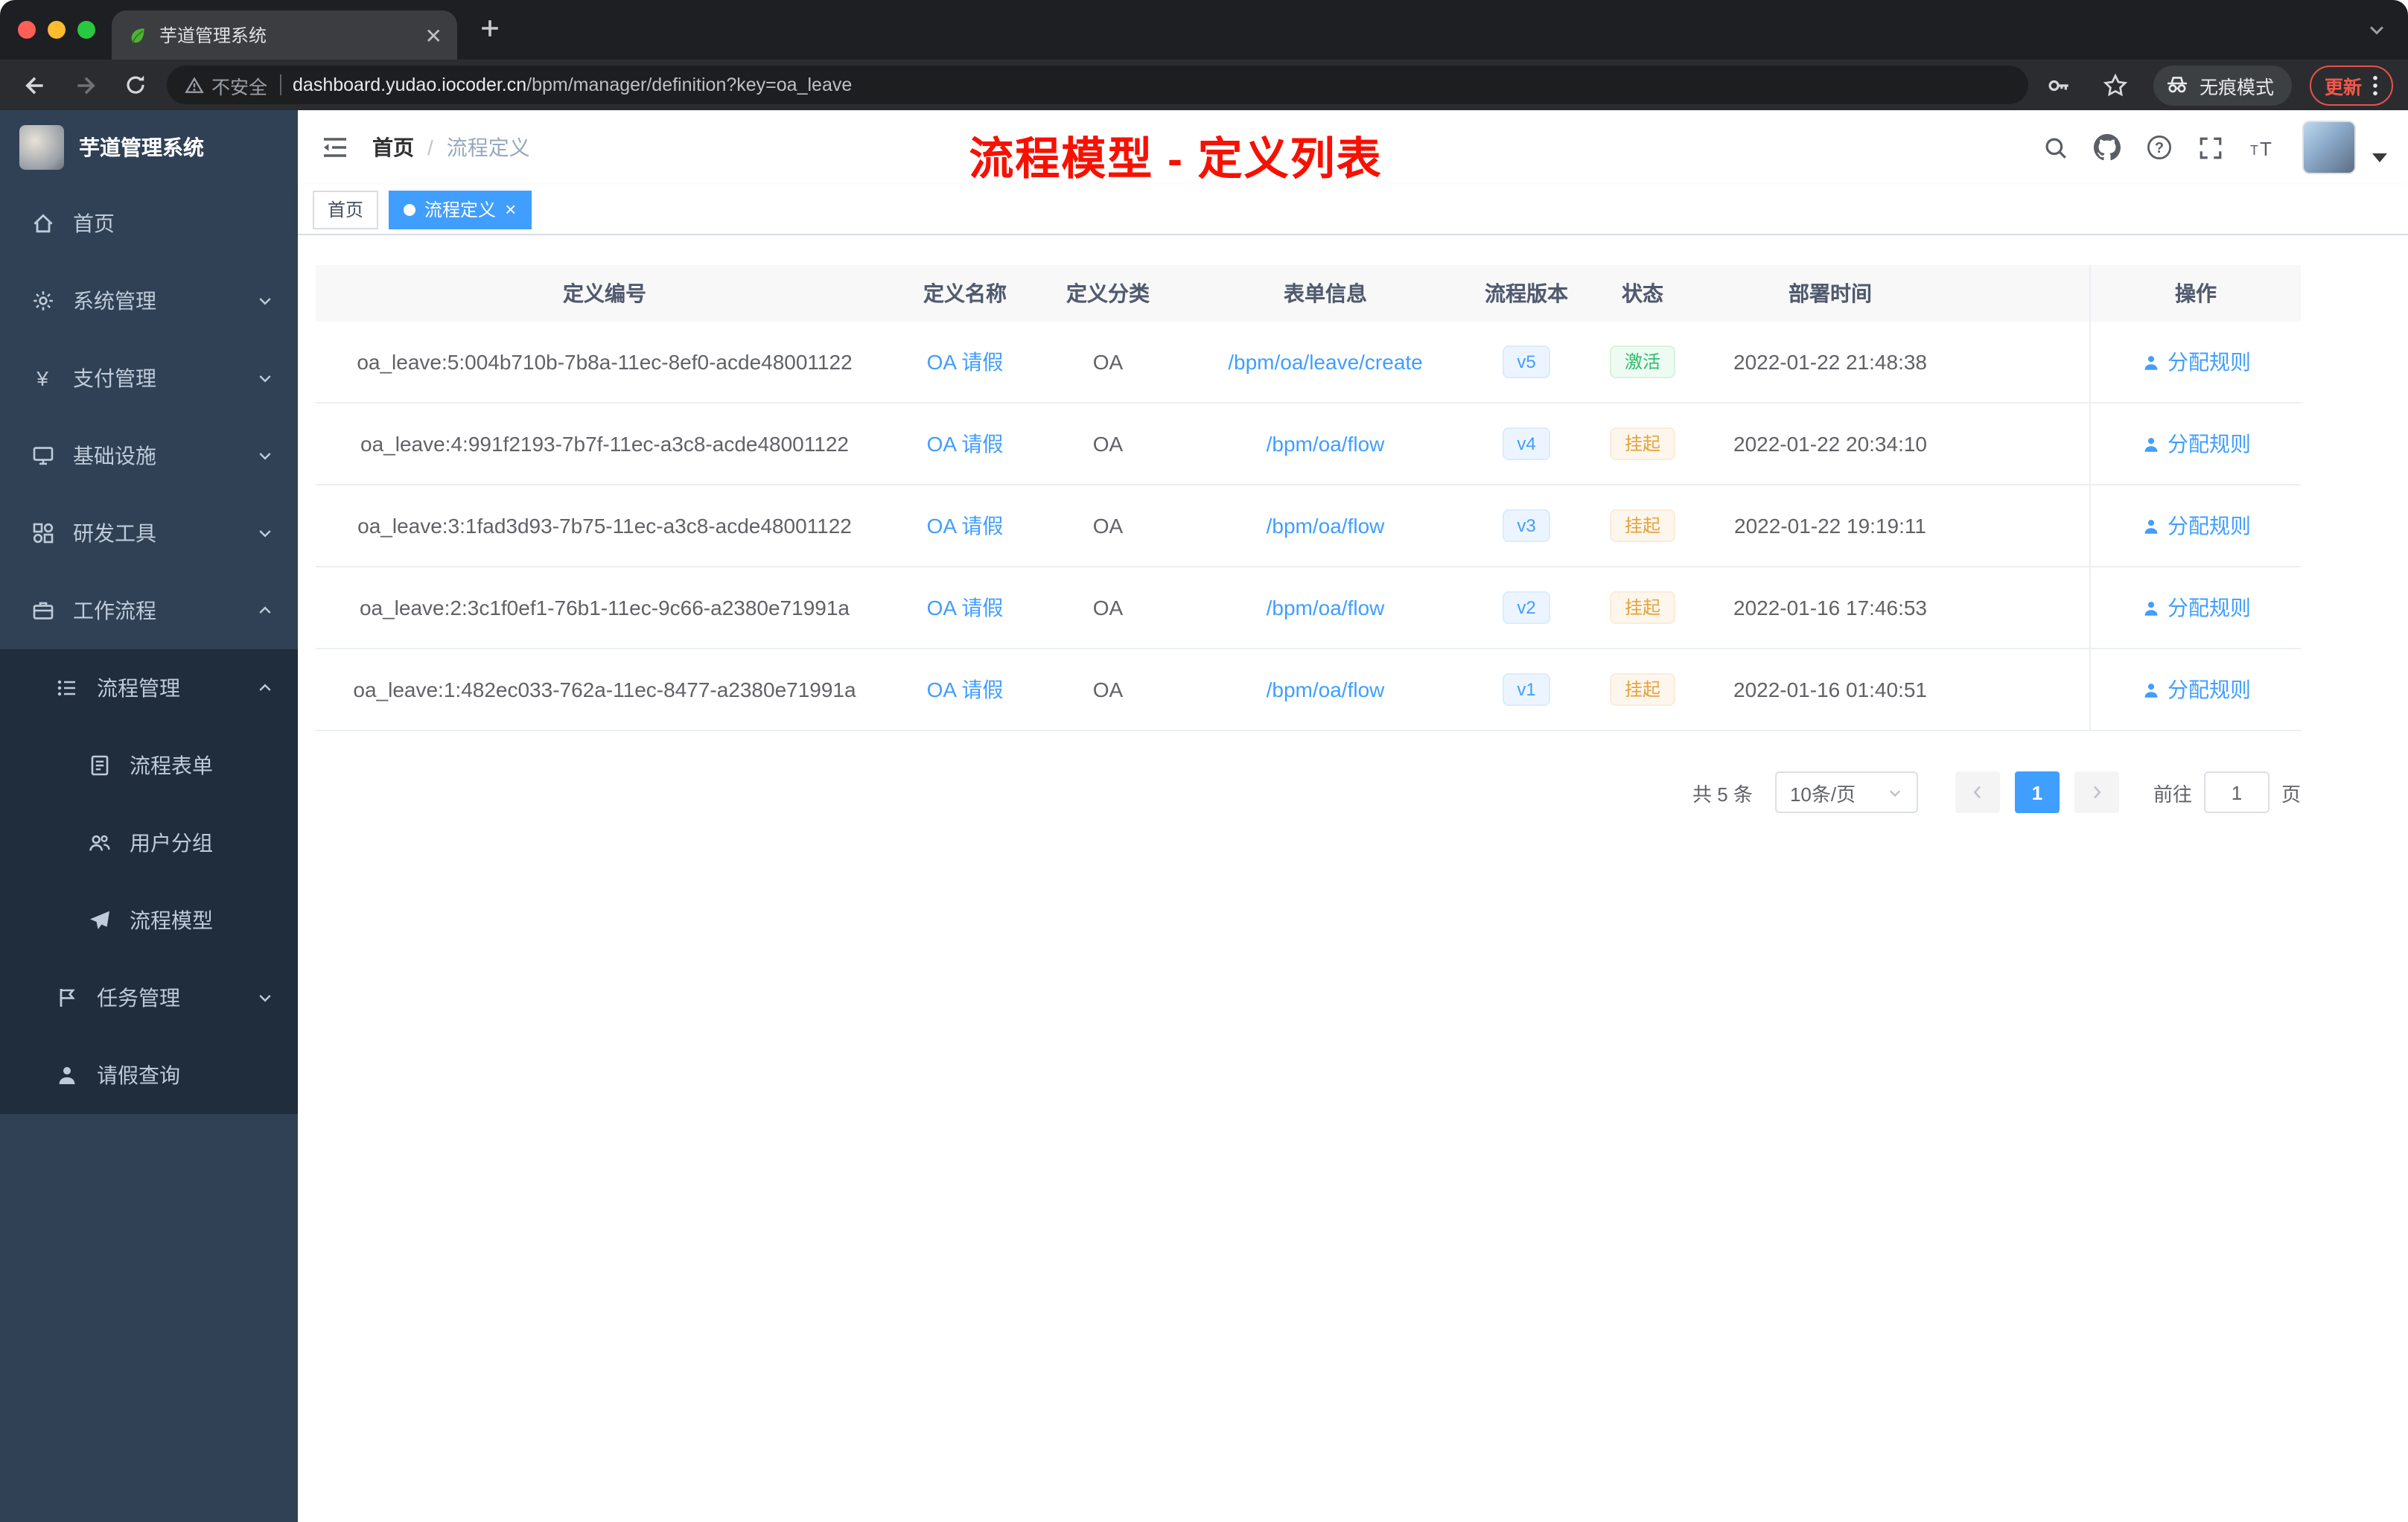 The height and width of the screenshot is (1522, 2408). What do you see at coordinates (114, 456) in the screenshot?
I see `sidebar-item-label: 基础设施` at bounding box center [114, 456].